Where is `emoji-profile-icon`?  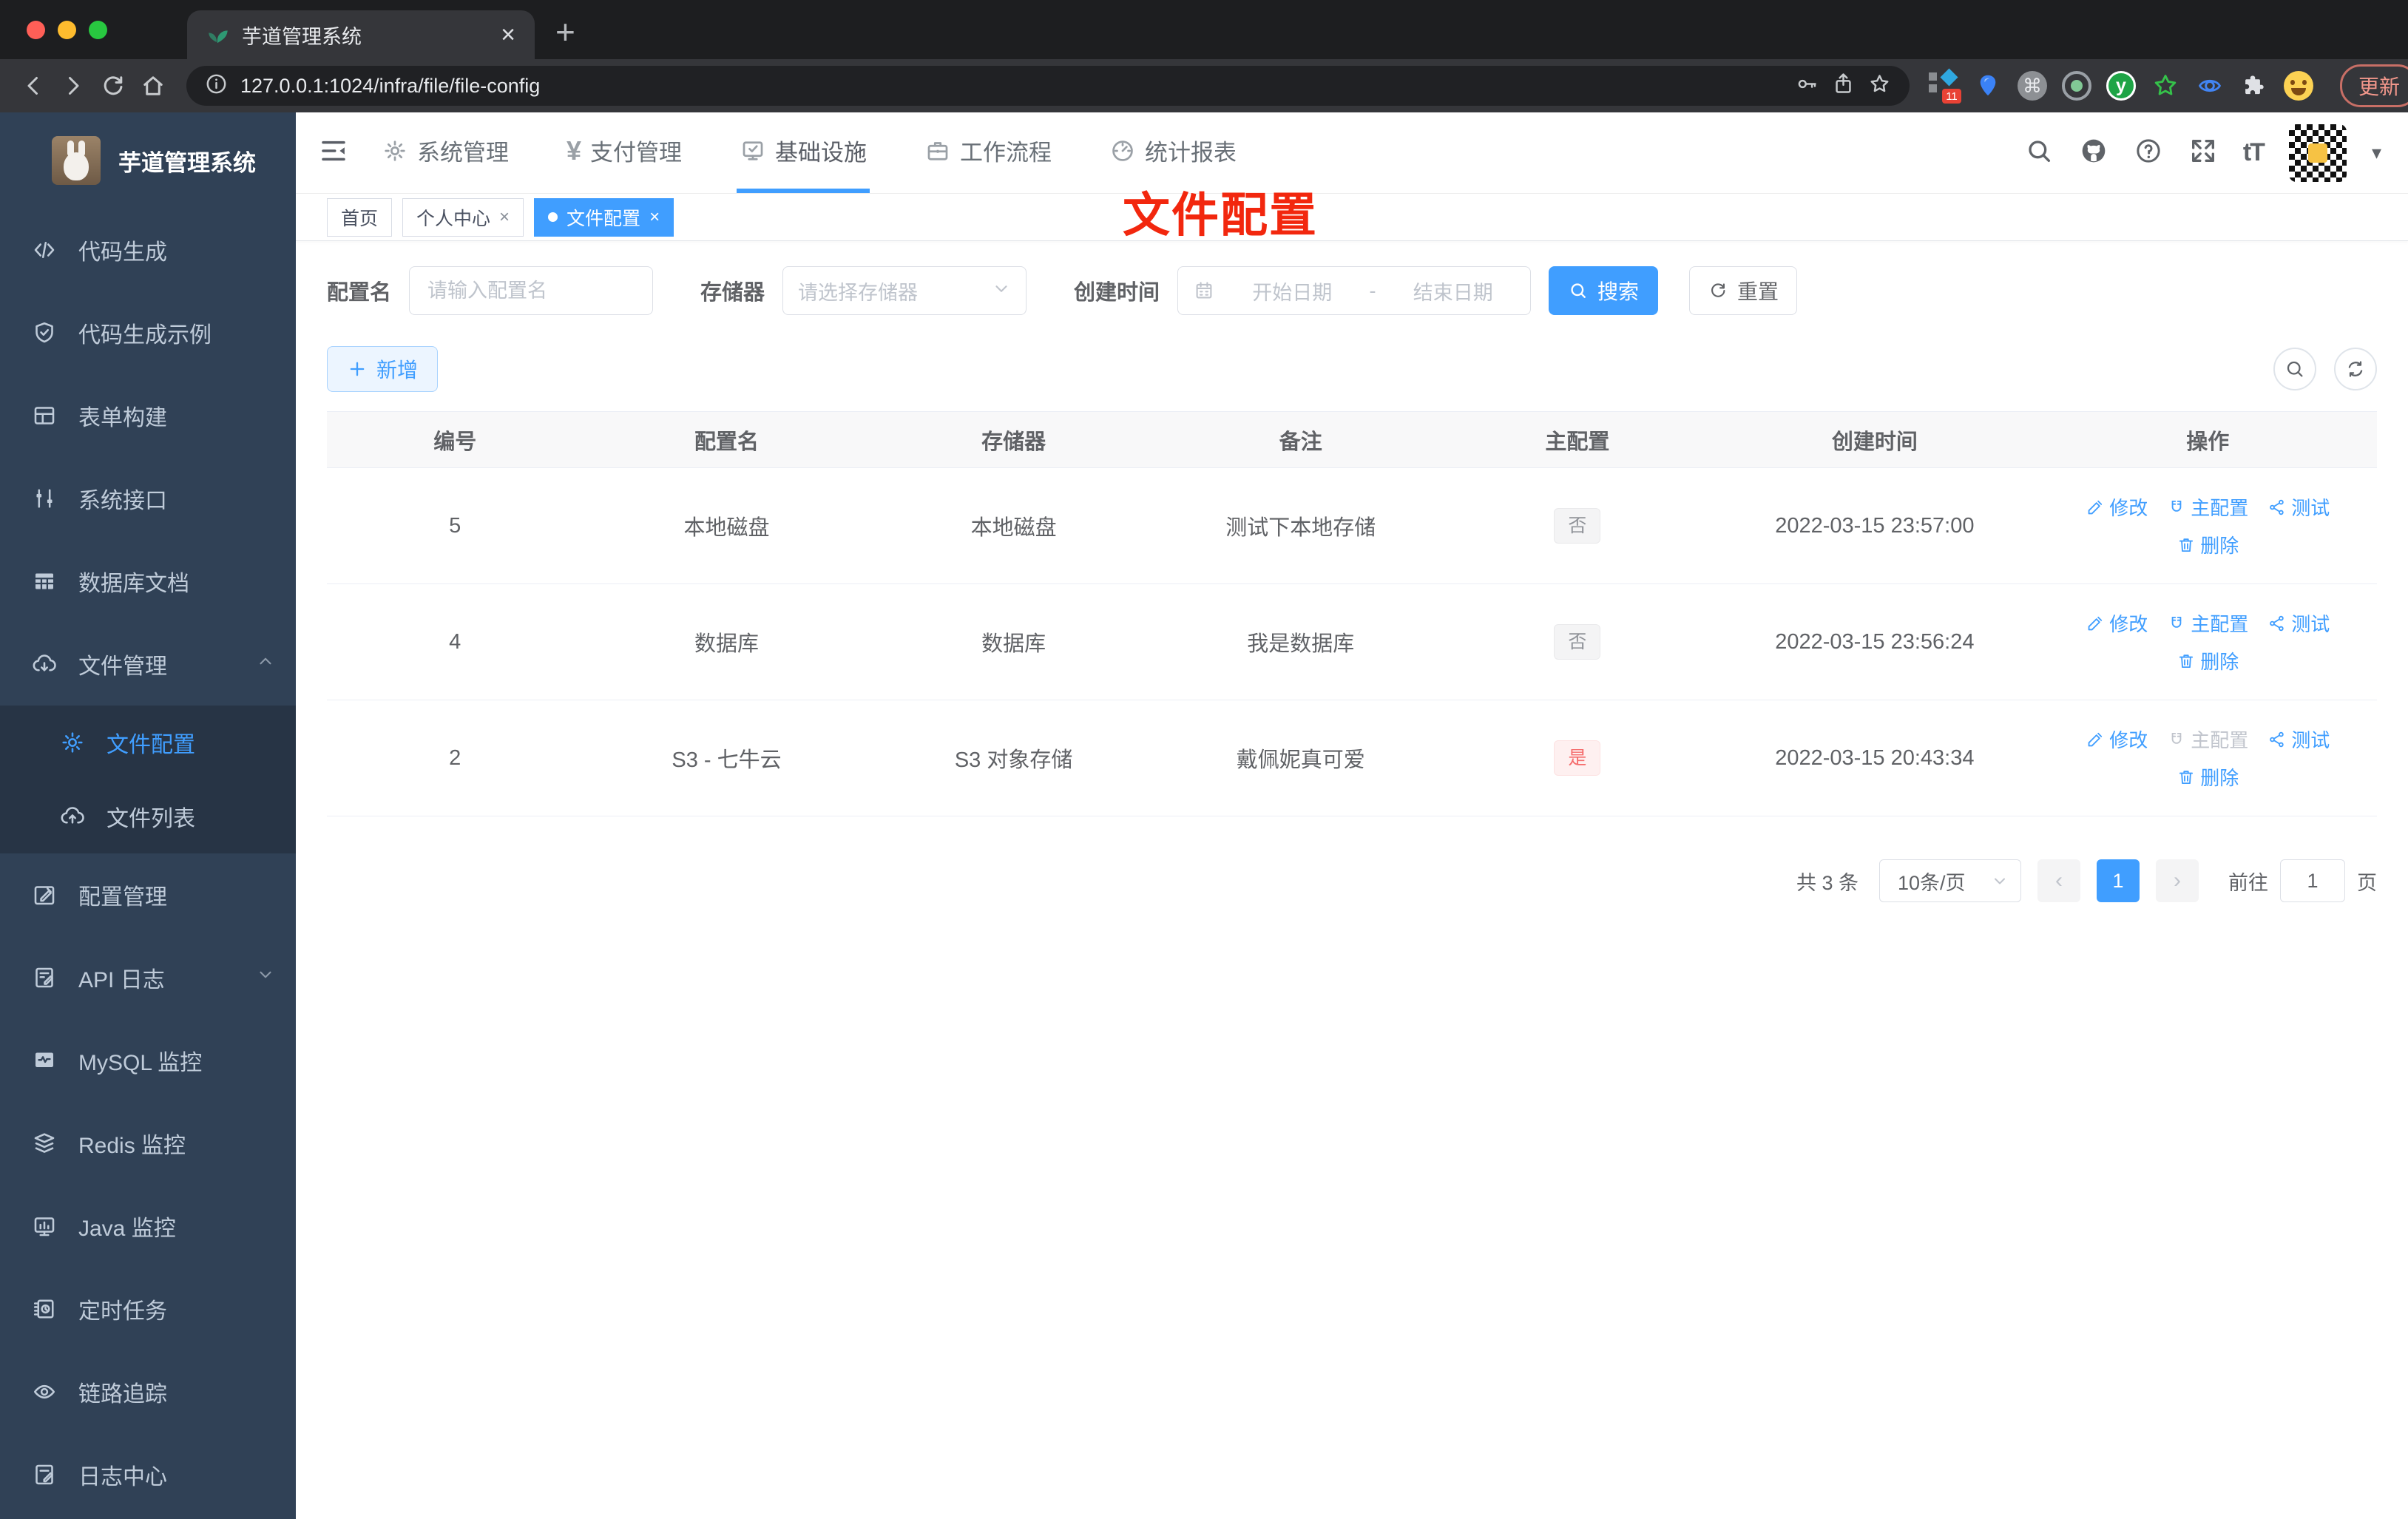 emoji-profile-icon is located at coordinates (2298, 86).